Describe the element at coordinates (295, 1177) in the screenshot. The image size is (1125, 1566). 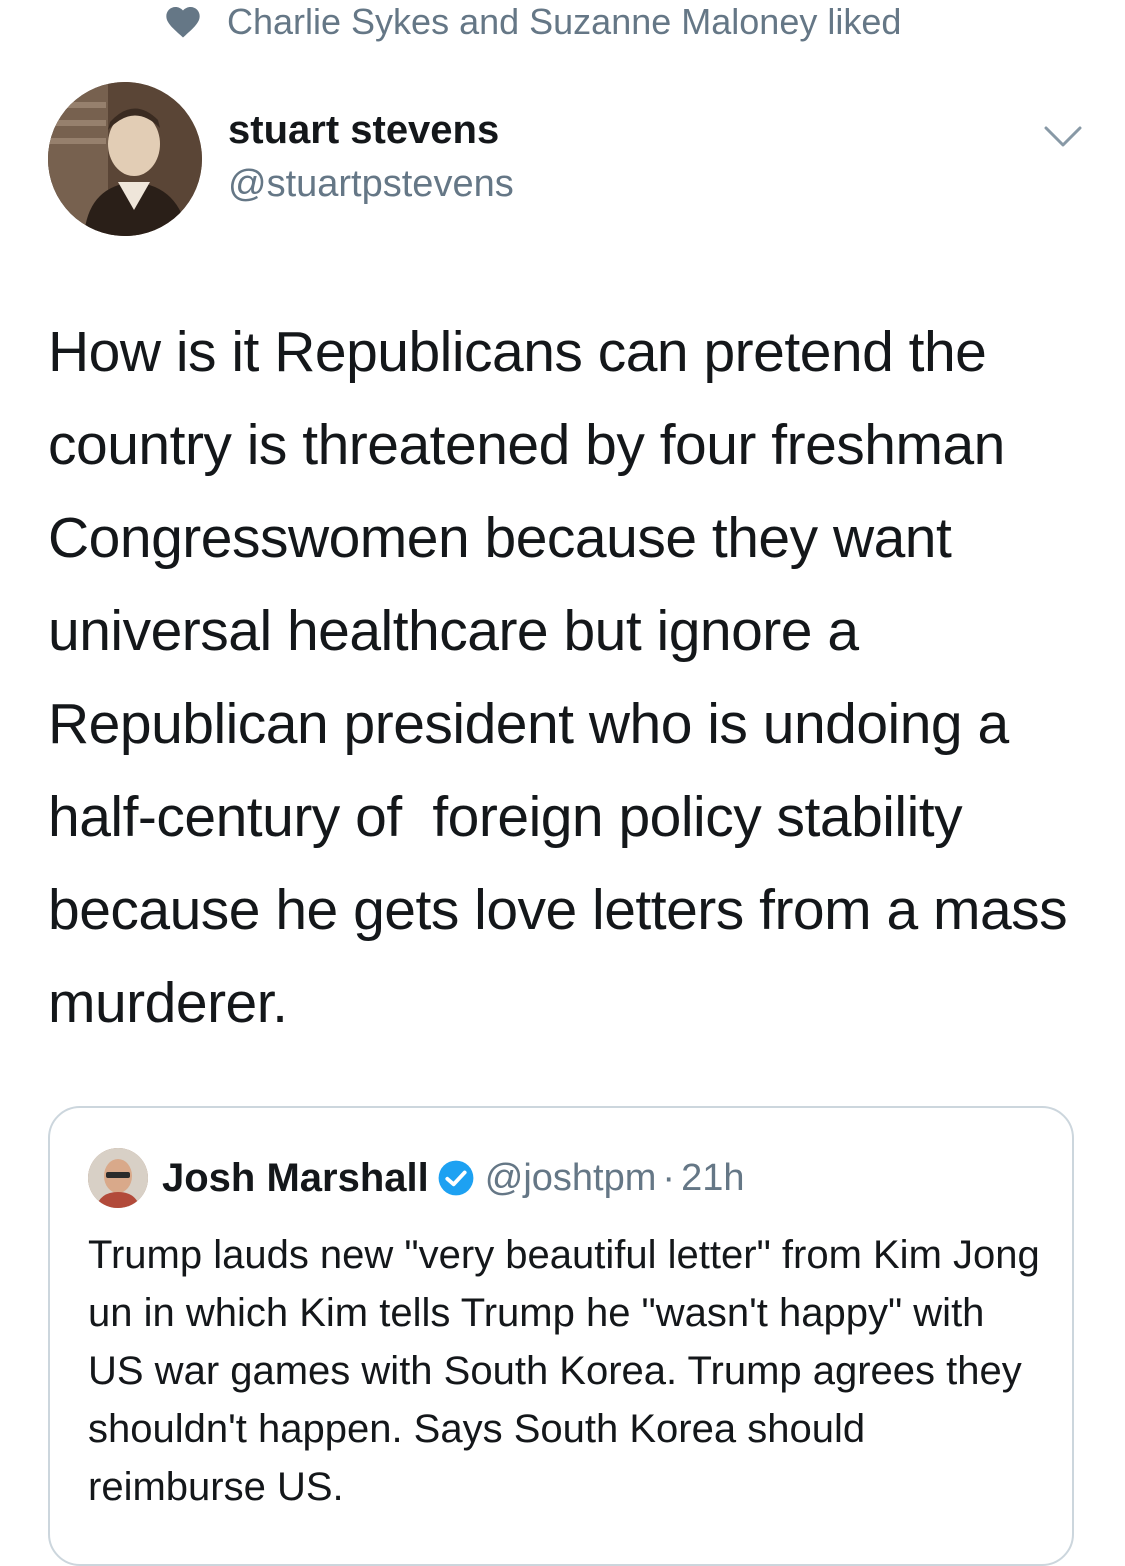
I see `quoted-author-name: Josh Marshall` at that location.